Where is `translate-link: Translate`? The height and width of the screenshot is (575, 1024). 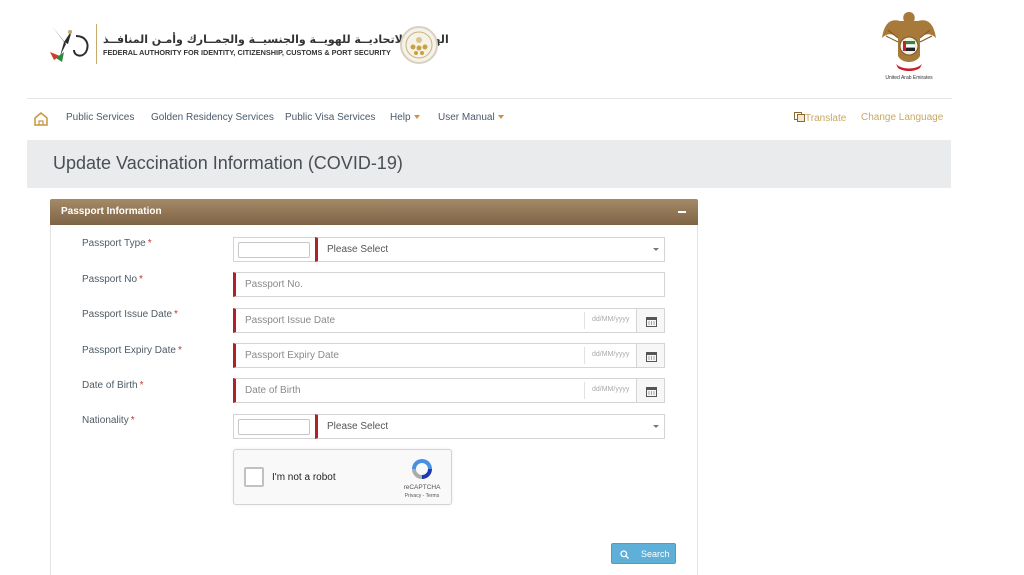 translate-link: Translate is located at coordinates (820, 118).